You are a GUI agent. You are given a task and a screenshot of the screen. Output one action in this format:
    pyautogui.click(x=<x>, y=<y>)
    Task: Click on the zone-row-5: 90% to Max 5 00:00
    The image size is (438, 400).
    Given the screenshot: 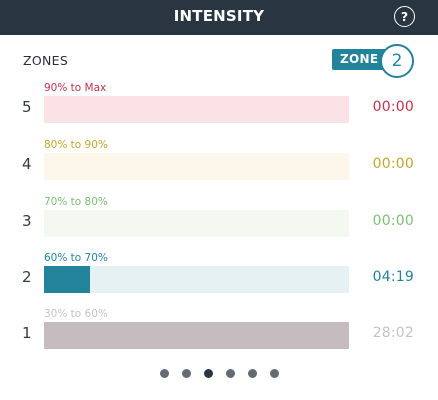 What is the action you would take?
    pyautogui.click(x=219, y=110)
    